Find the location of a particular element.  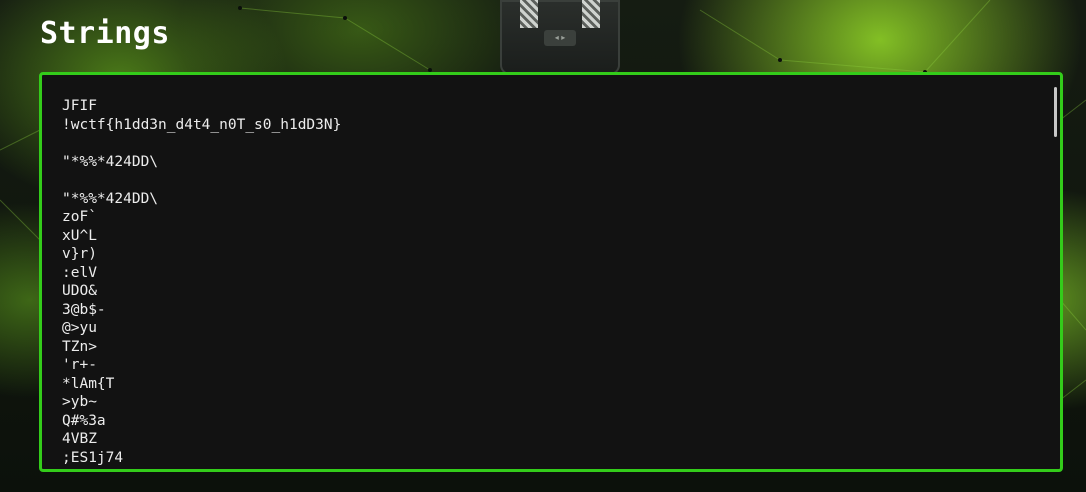

strings-line: @>yu is located at coordinates (79, 328).